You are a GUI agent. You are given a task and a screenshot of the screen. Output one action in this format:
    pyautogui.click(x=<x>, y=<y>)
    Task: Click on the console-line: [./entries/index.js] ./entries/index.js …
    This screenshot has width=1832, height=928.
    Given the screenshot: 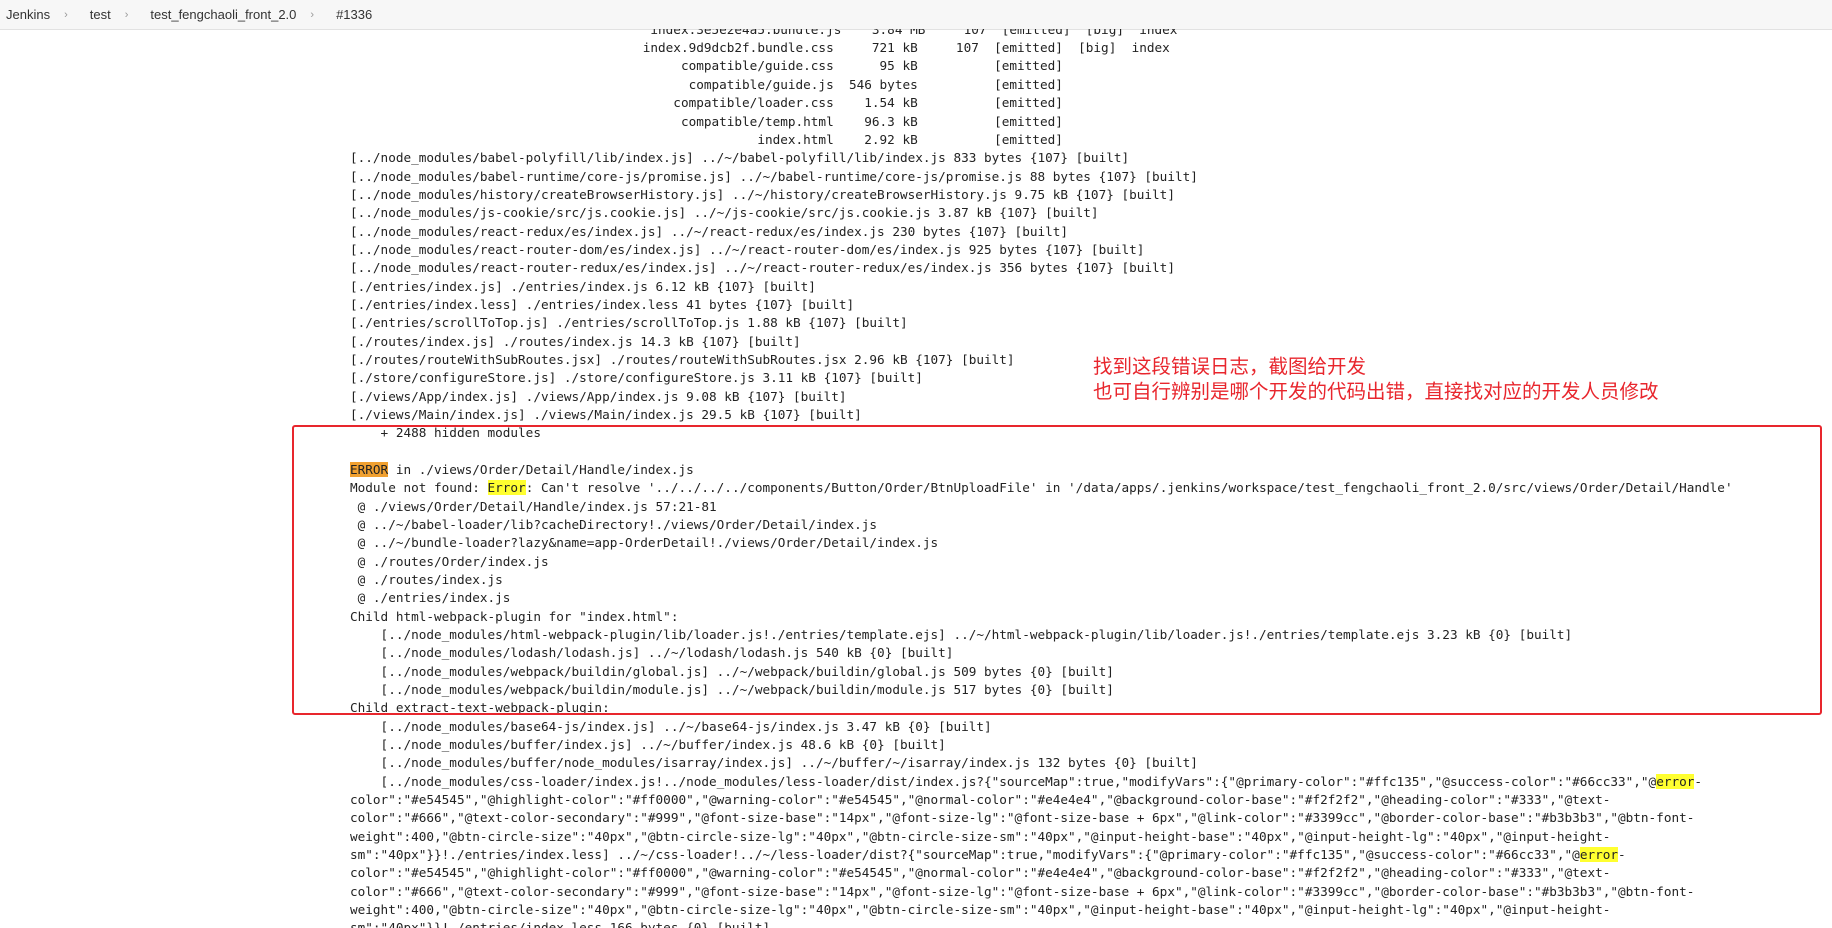 What is the action you would take?
    pyautogui.click(x=583, y=286)
    